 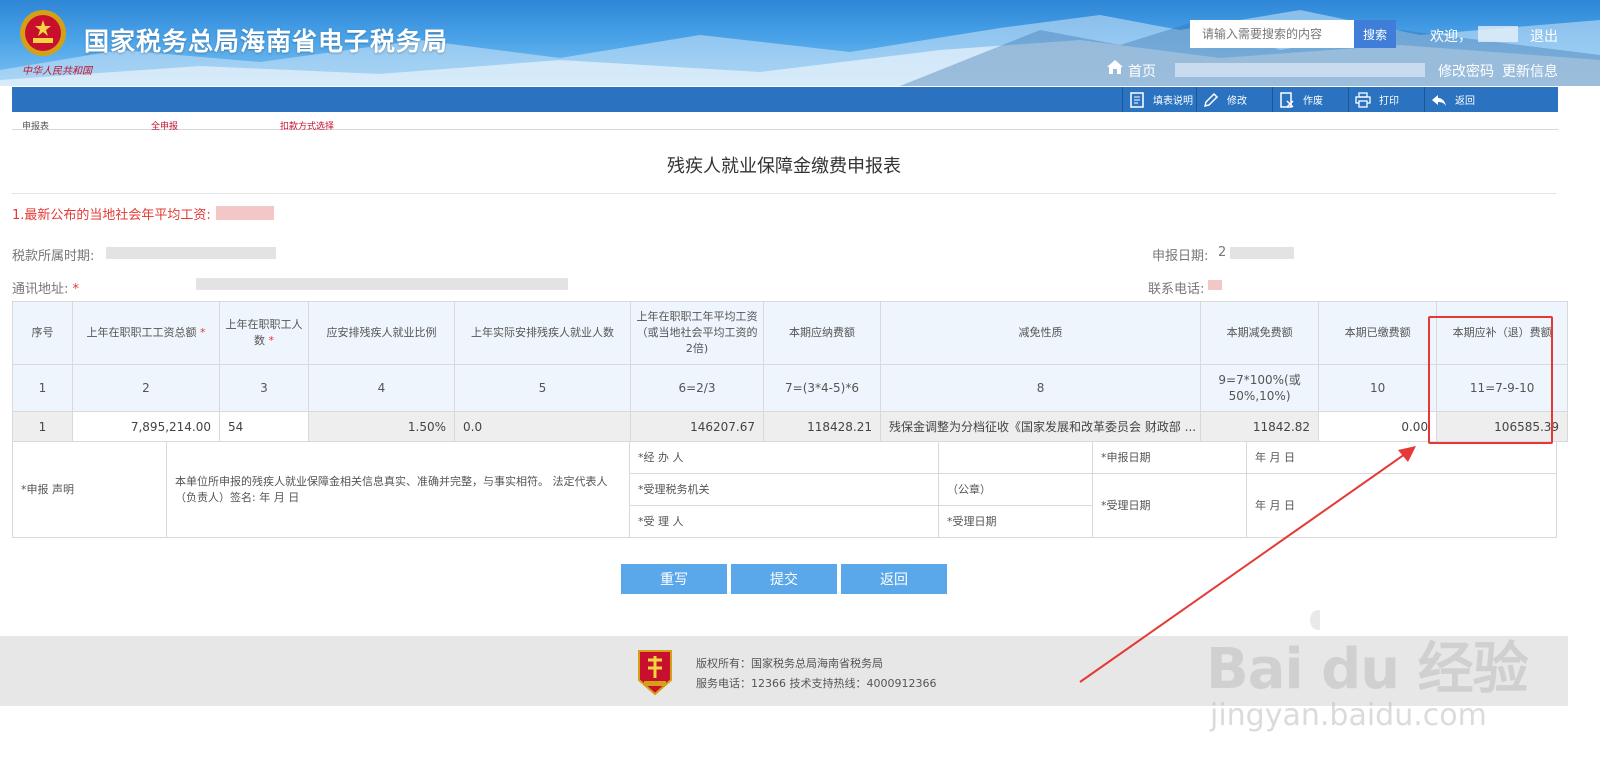 I want to click on site-title: 国家税务总局海南省电子税务局, so click(x=266, y=41).